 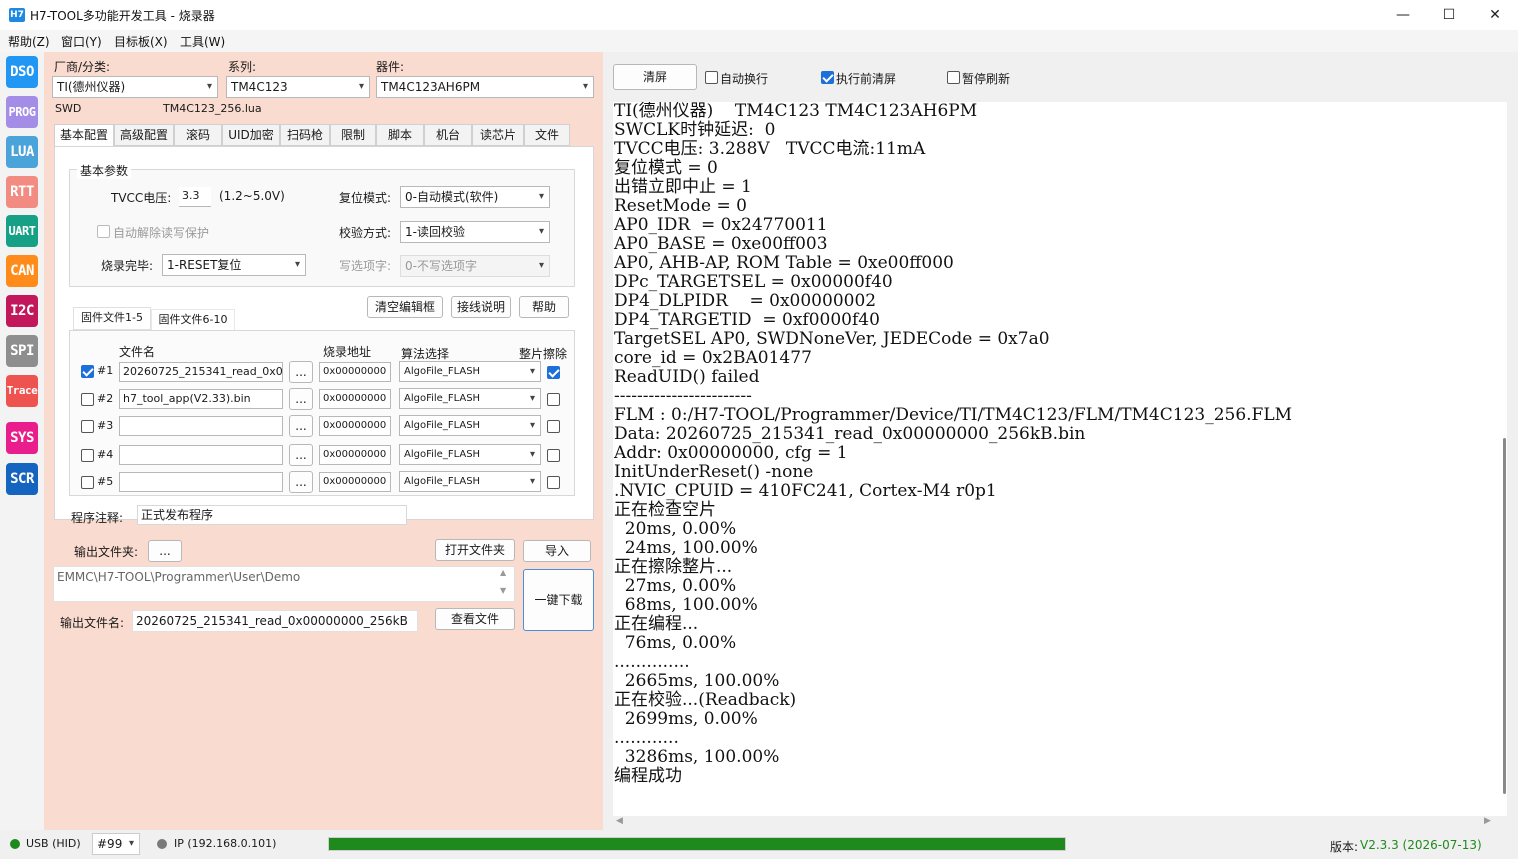 I want to click on clear-before-run-checkbox, so click(x=827, y=77).